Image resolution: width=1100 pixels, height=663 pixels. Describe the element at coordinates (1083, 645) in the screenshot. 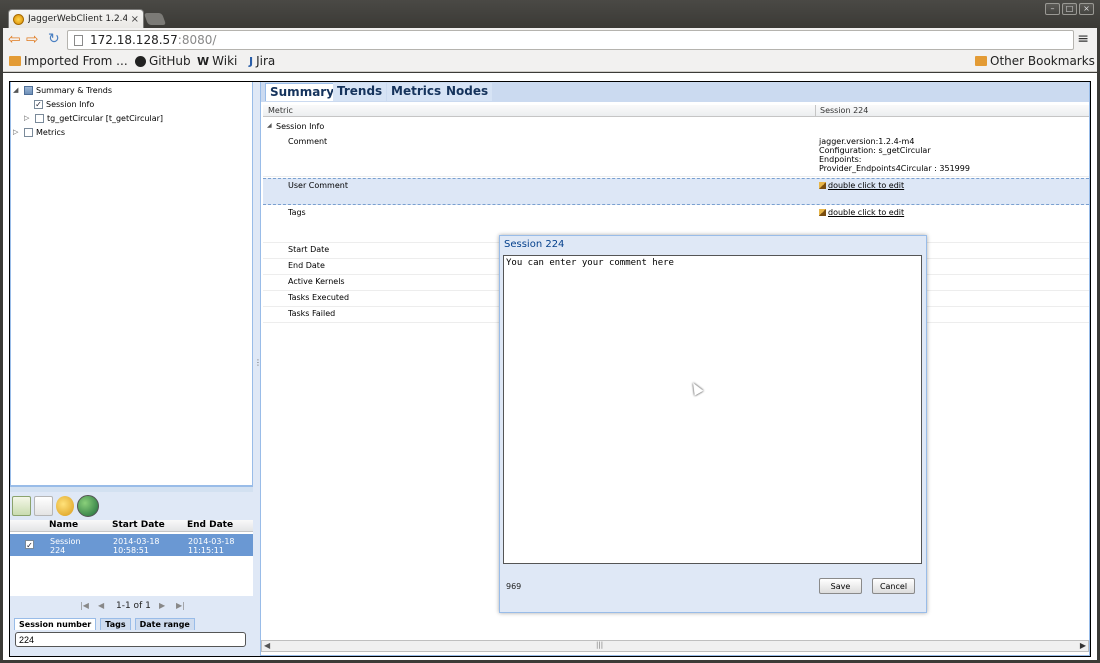

I see `scroll-right-icon: ▶` at that location.